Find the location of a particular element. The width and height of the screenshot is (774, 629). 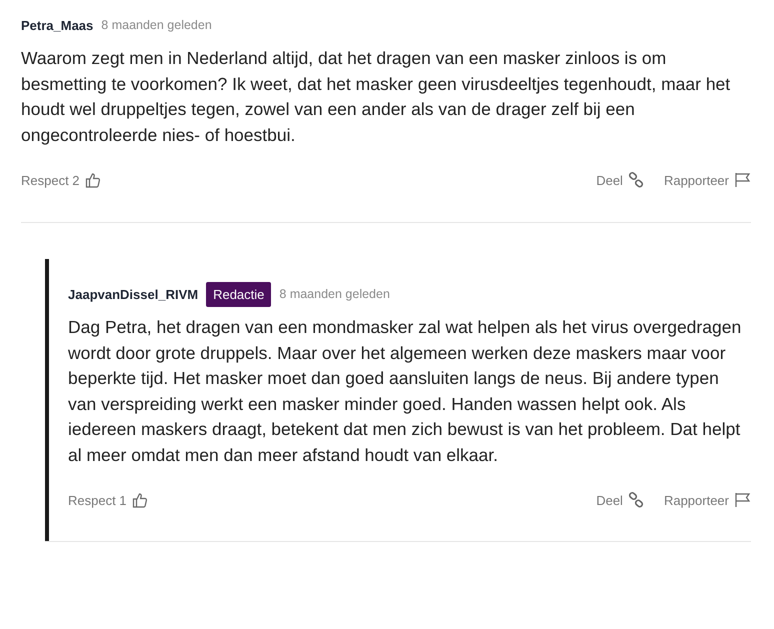

comment-text: Waarom zegt men in Nederland altijd, dat het dragen van een masker zinloos is om besmetting te voorkomen? Ik weet, dat het masker geen virusdeeltjes tegenhoudt, maar het houdt wel druppeltjes tegen, zowel van een ander als van de drager zelf bij een ongecontroleerde nies- of hoestbui. is located at coordinates (376, 97).